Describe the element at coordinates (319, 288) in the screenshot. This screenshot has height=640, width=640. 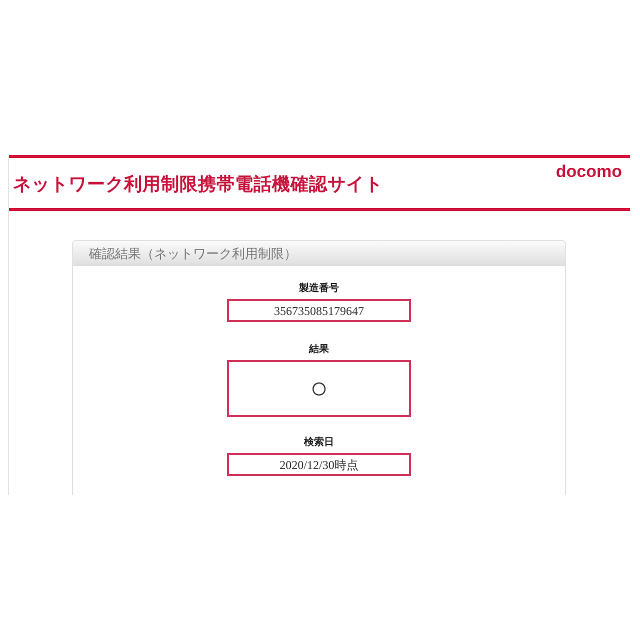
I see `field-label: 製造番号` at that location.